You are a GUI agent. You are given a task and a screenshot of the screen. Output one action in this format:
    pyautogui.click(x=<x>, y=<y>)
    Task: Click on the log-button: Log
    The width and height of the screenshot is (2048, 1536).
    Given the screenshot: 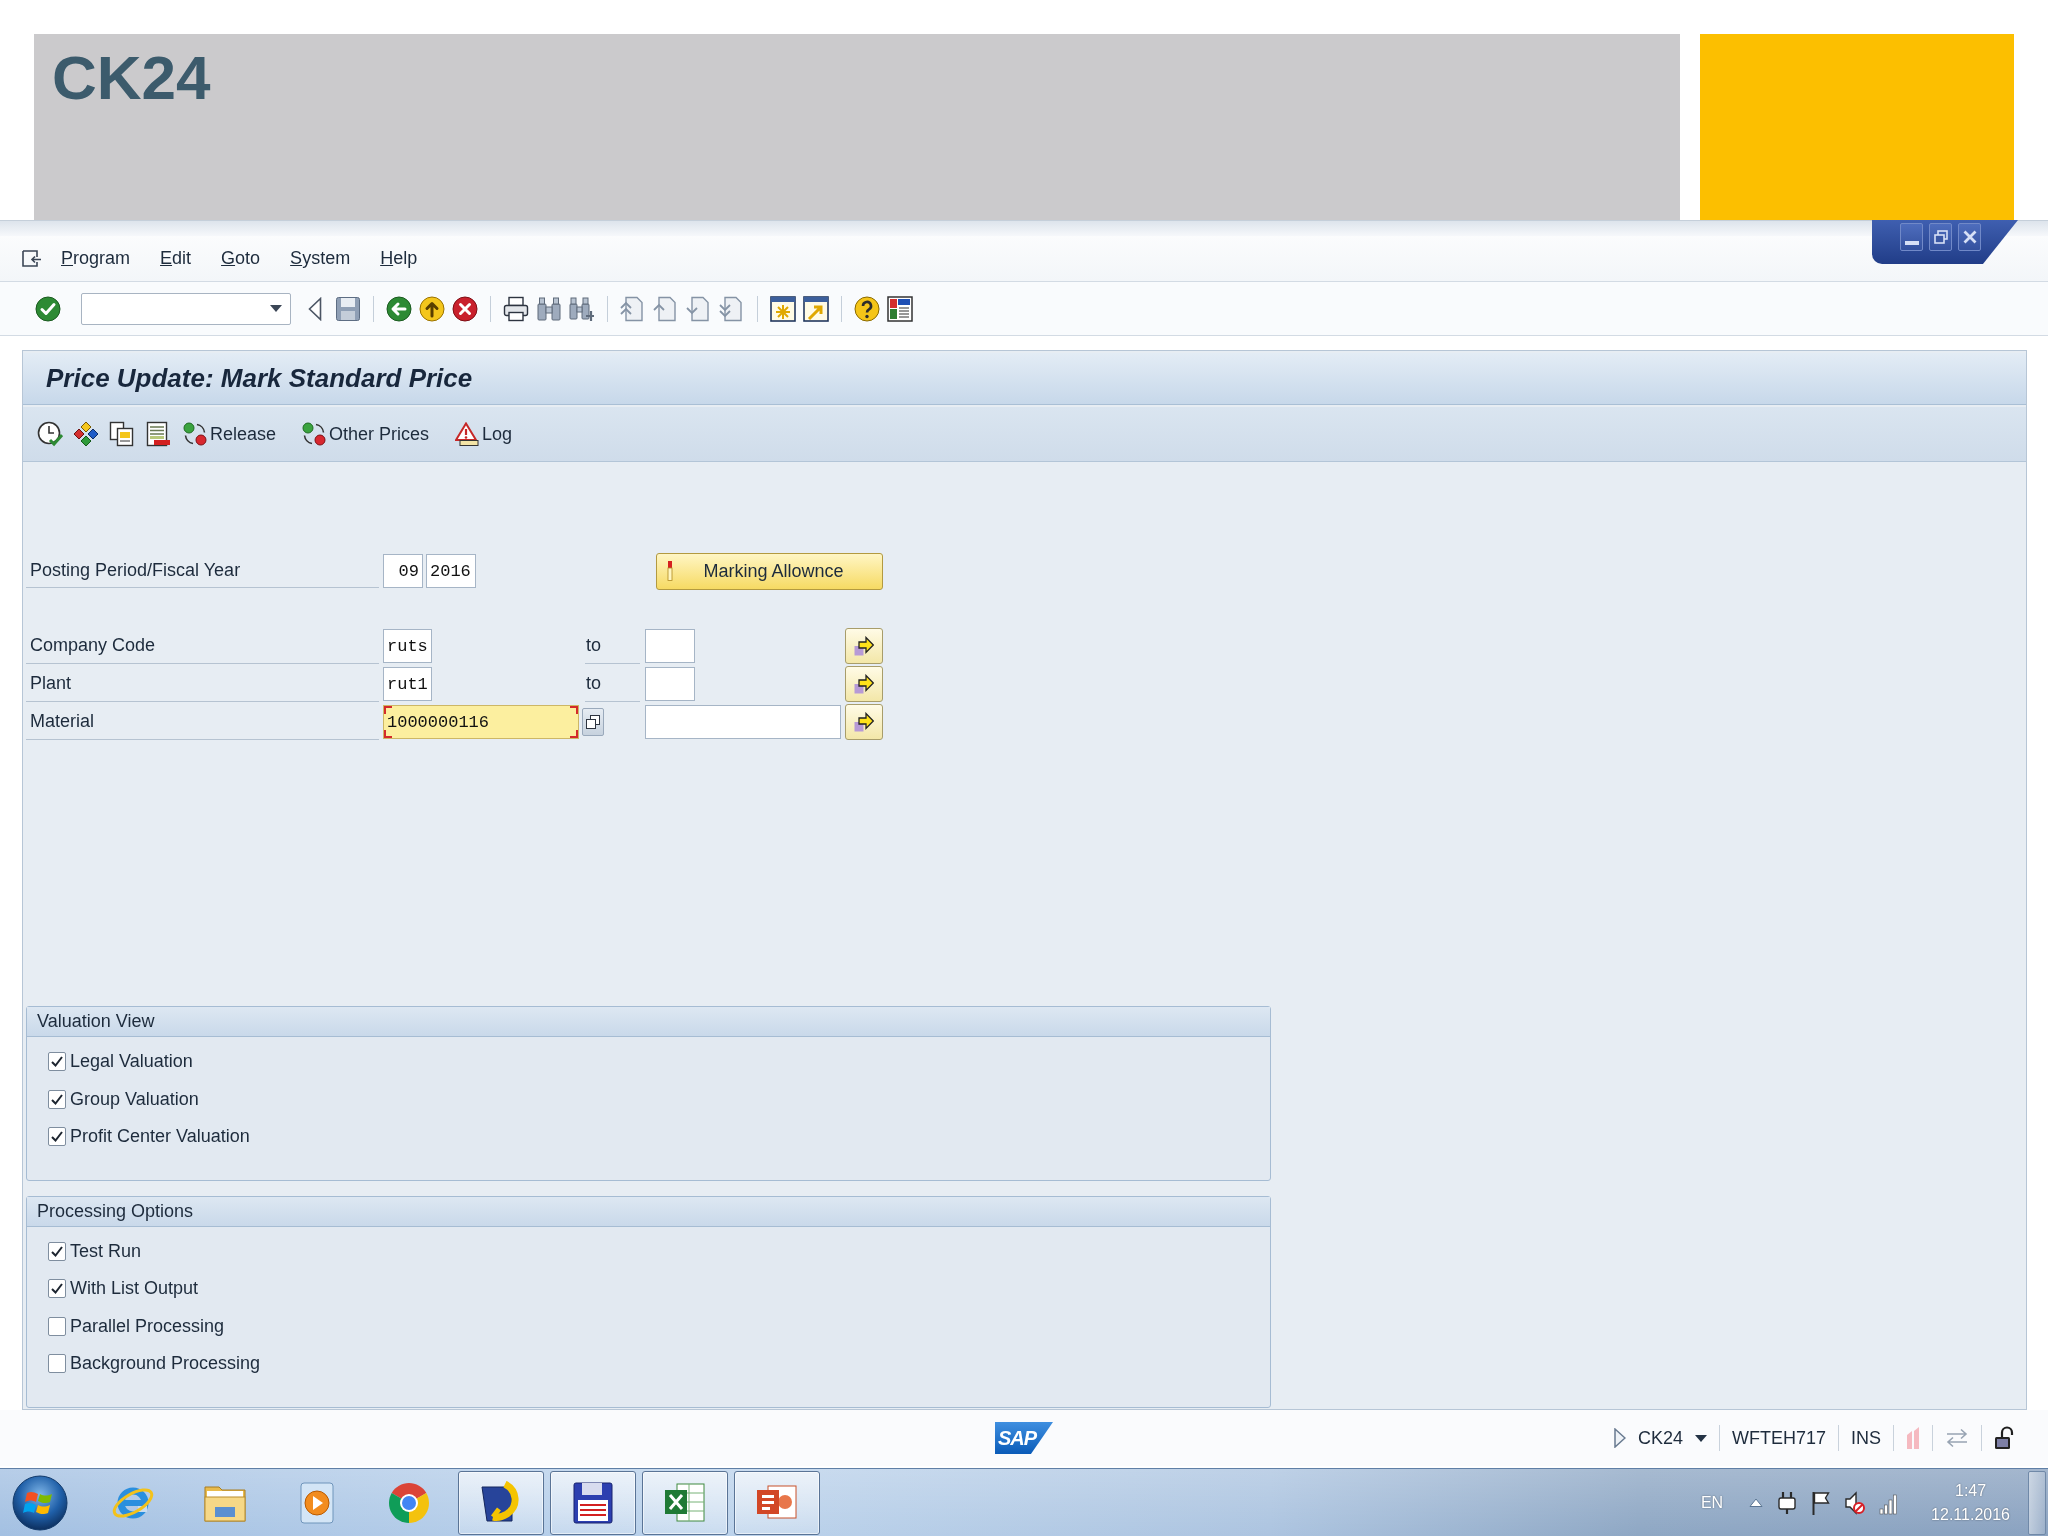 What is the action you would take?
    pyautogui.click(x=484, y=434)
    